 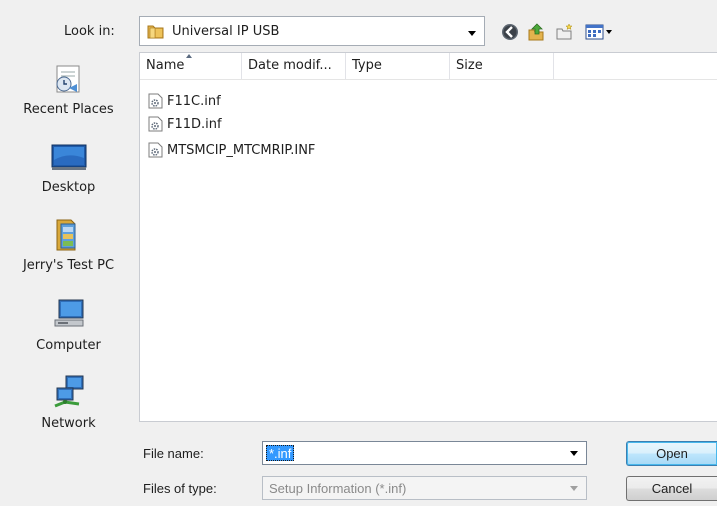 I want to click on column-label: Size, so click(x=469, y=65).